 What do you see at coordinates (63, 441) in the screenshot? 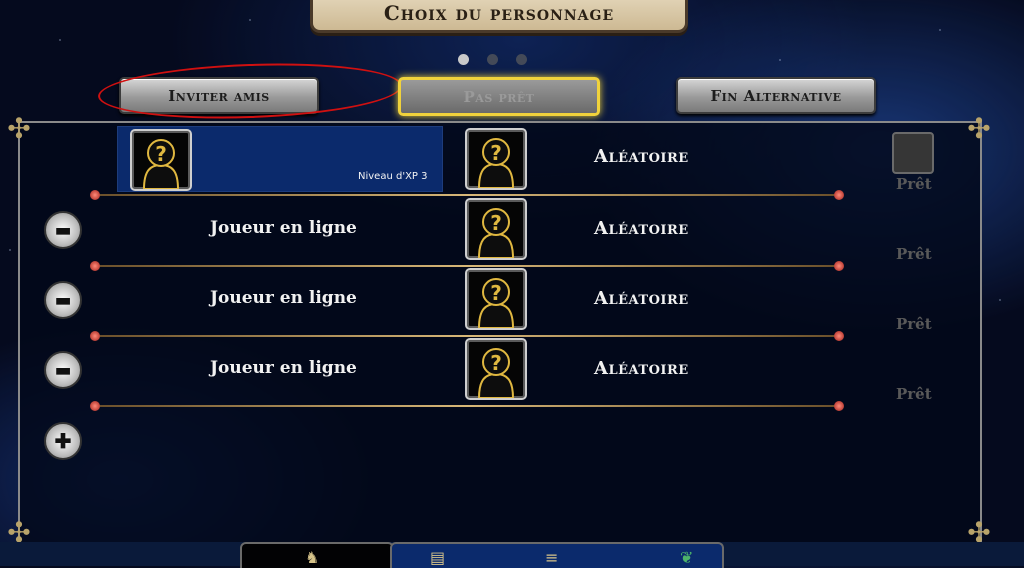
I see `add-player-icon: ✚` at bounding box center [63, 441].